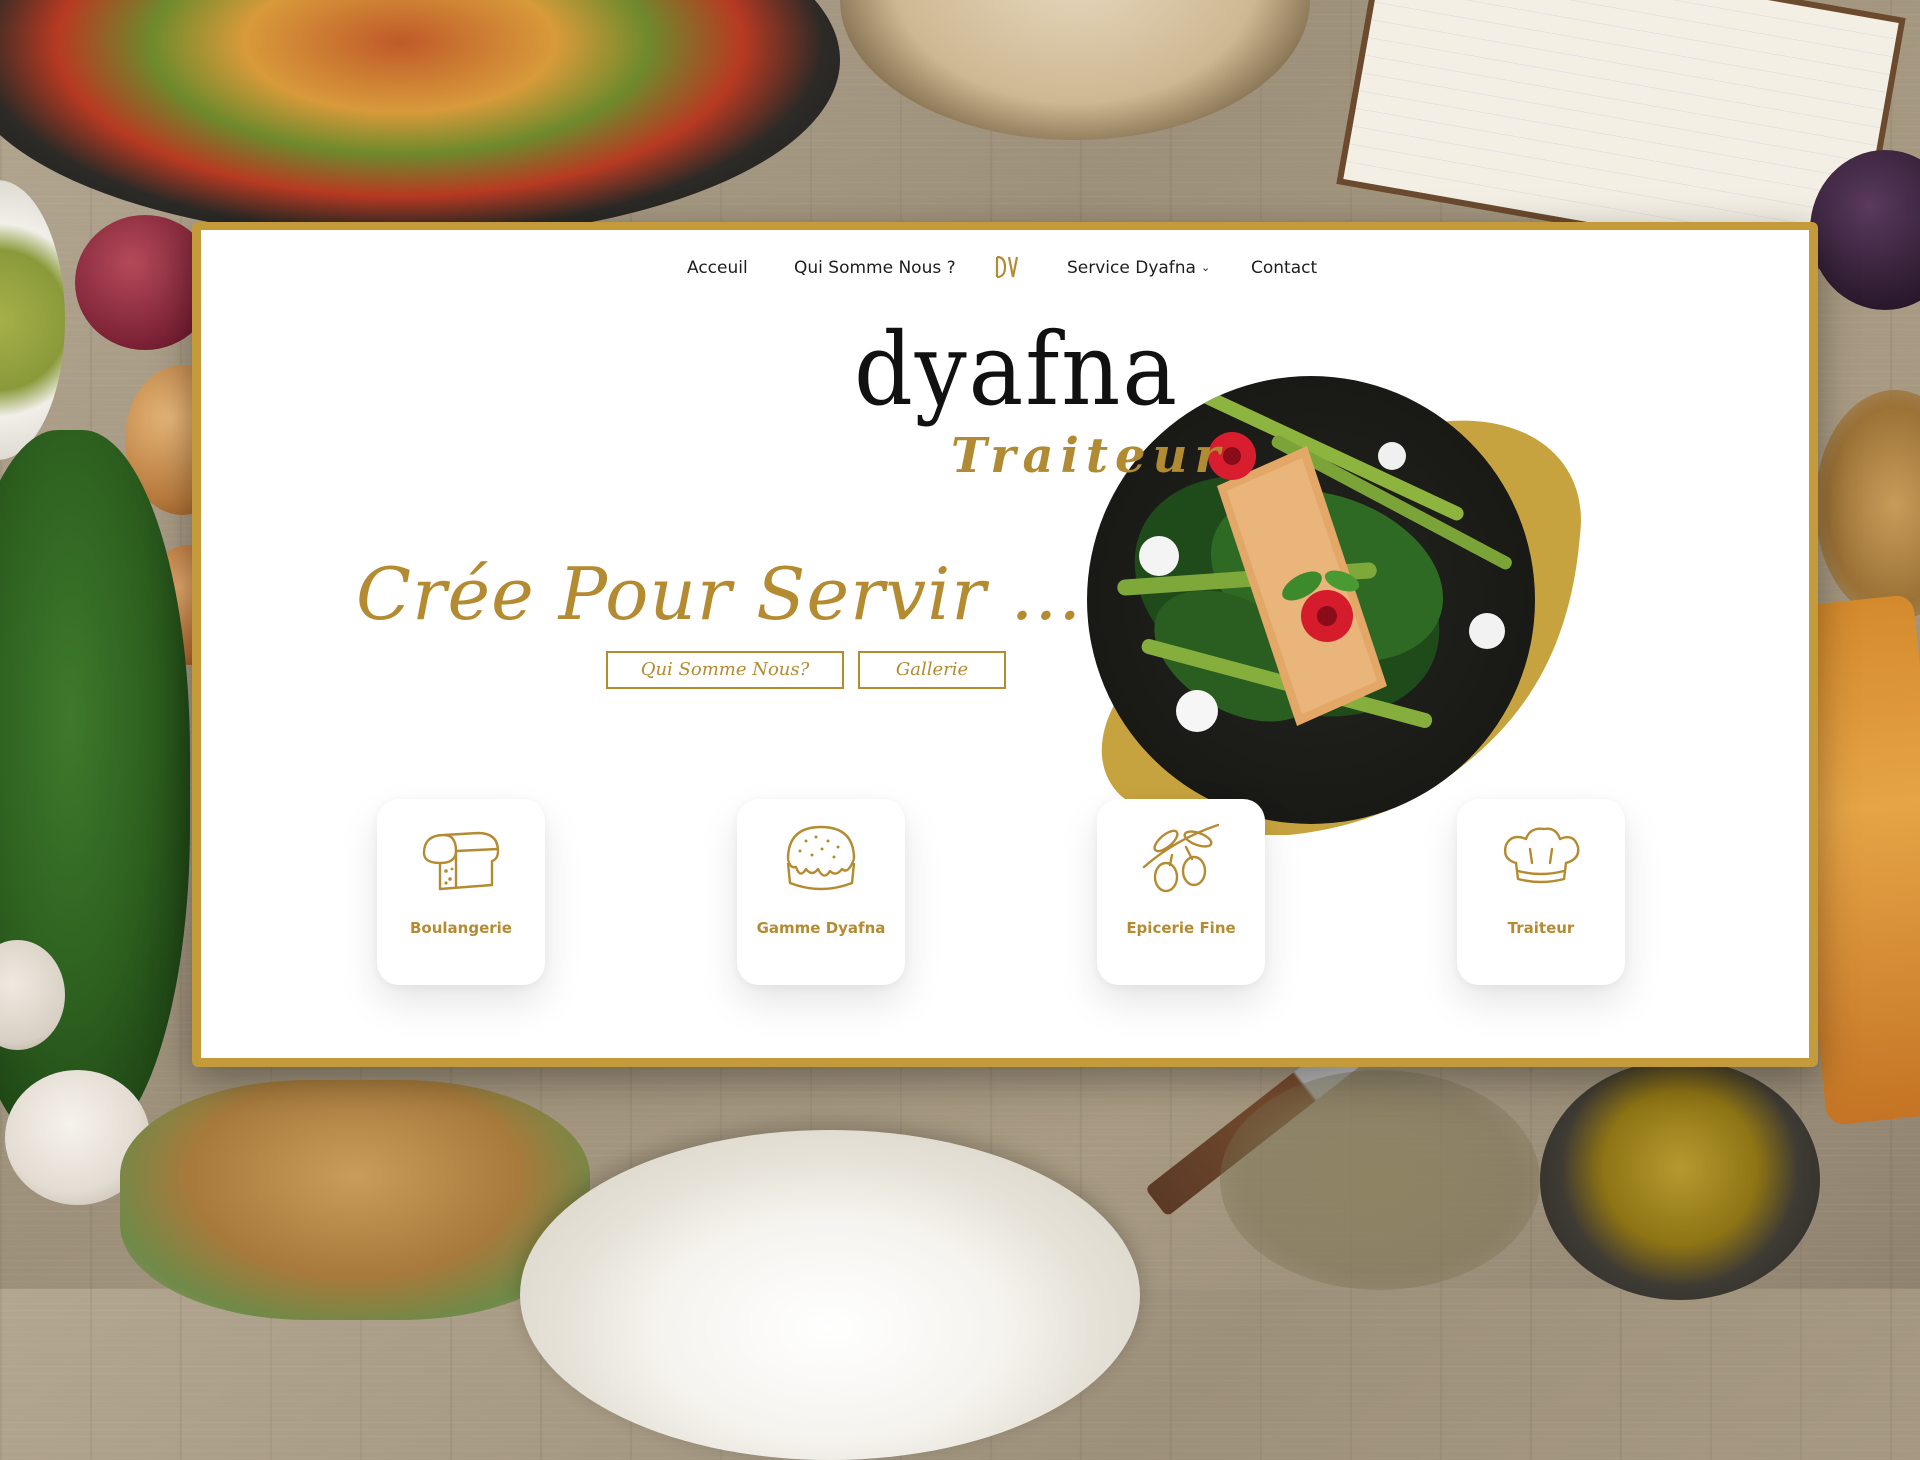 Image resolution: width=1920 pixels, height=1460 pixels. Describe the element at coordinates (1131, 268) in the screenshot. I see `nav-item-service-label: Service Dyafna` at that location.